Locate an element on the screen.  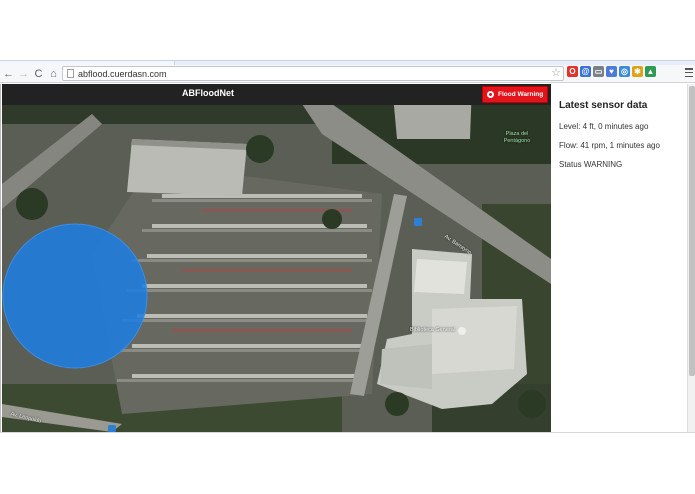
brand-title: ABFloodNet is located at coordinates (208, 93).